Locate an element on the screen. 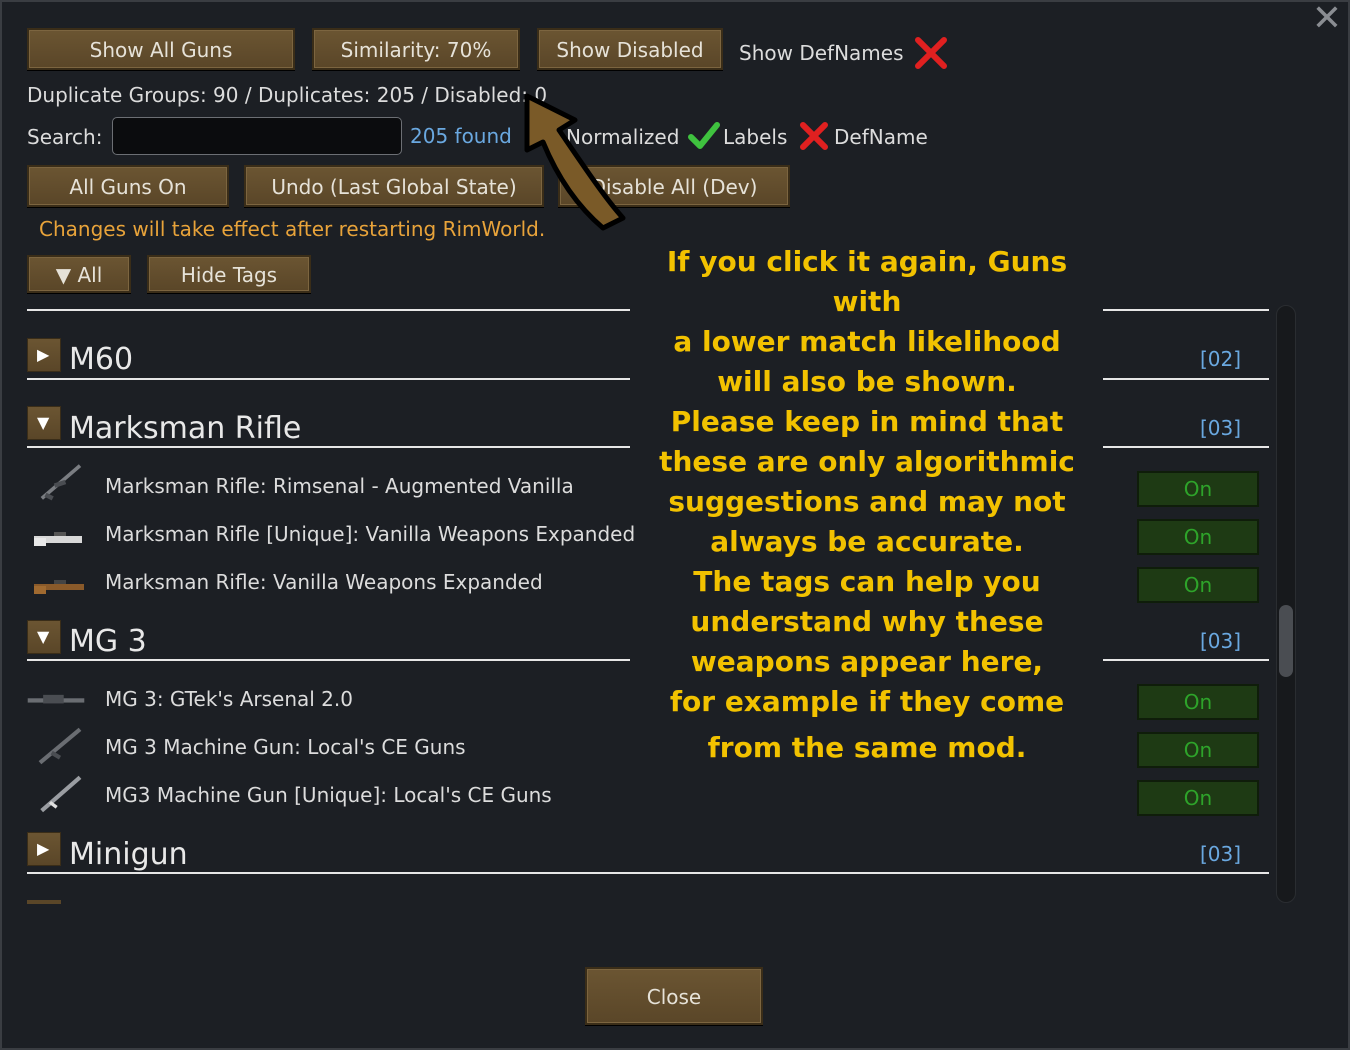 The height and width of the screenshot is (1050, 1350). group-title-m60: M60 is located at coordinates (101, 359).